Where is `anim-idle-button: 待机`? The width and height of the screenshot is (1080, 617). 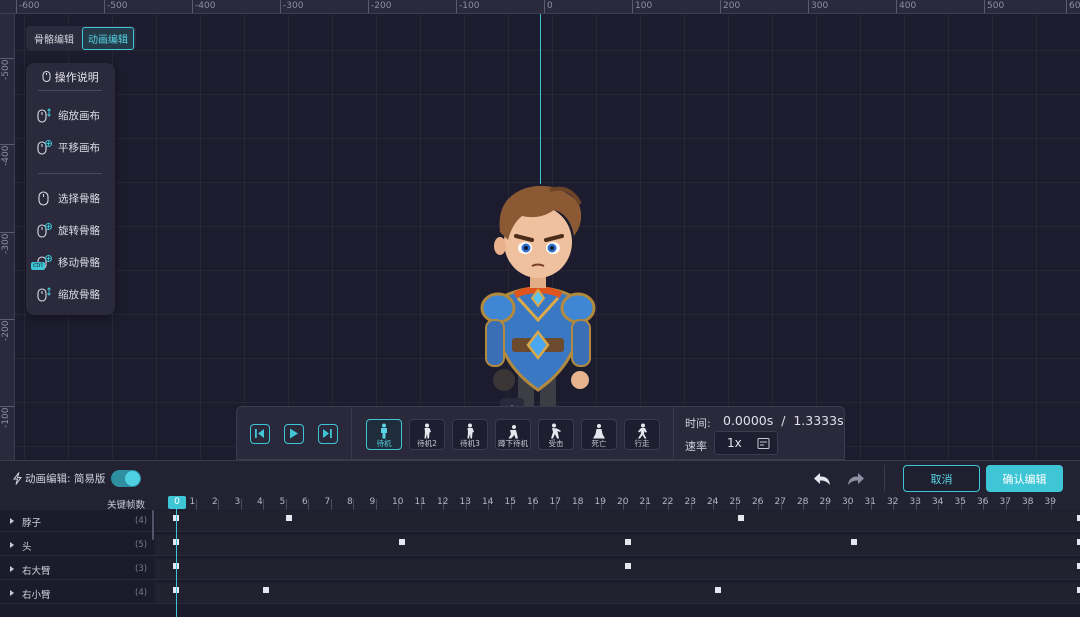
anim-idle-button: 待机 is located at coordinates (384, 434).